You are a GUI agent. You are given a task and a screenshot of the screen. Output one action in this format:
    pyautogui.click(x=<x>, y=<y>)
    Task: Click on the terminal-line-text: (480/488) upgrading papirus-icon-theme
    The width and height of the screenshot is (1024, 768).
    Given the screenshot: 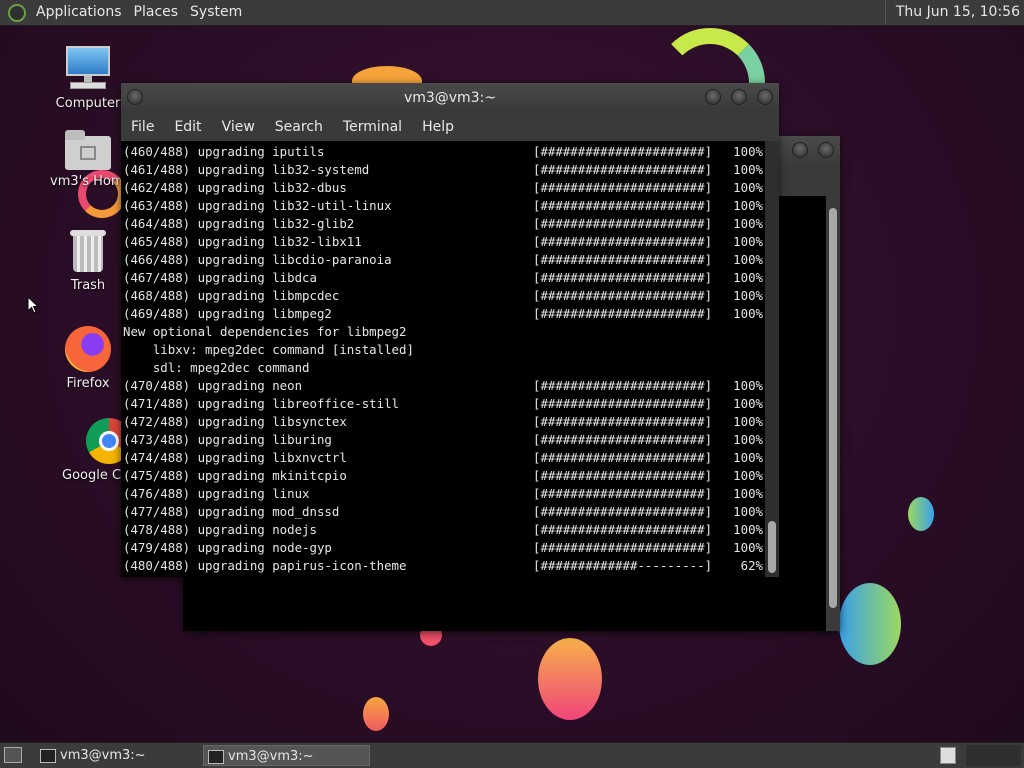 What is the action you would take?
    pyautogui.click(x=265, y=565)
    